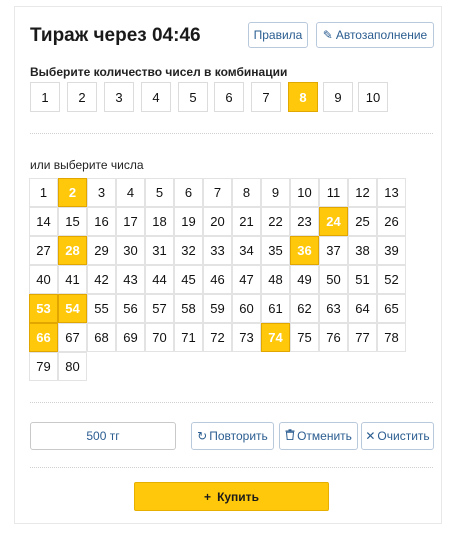 The image size is (455, 533). What do you see at coordinates (43, 221) in the screenshot?
I see `number-cell-14: 14` at bounding box center [43, 221].